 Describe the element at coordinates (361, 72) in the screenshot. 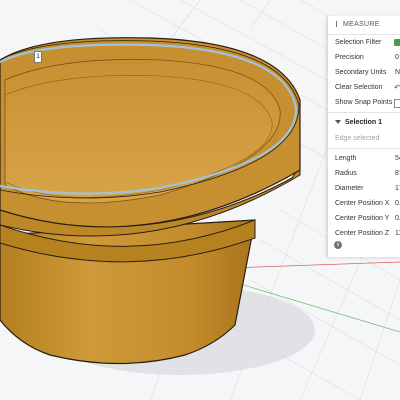

I see `secondary-units-label: Secondary Units` at that location.